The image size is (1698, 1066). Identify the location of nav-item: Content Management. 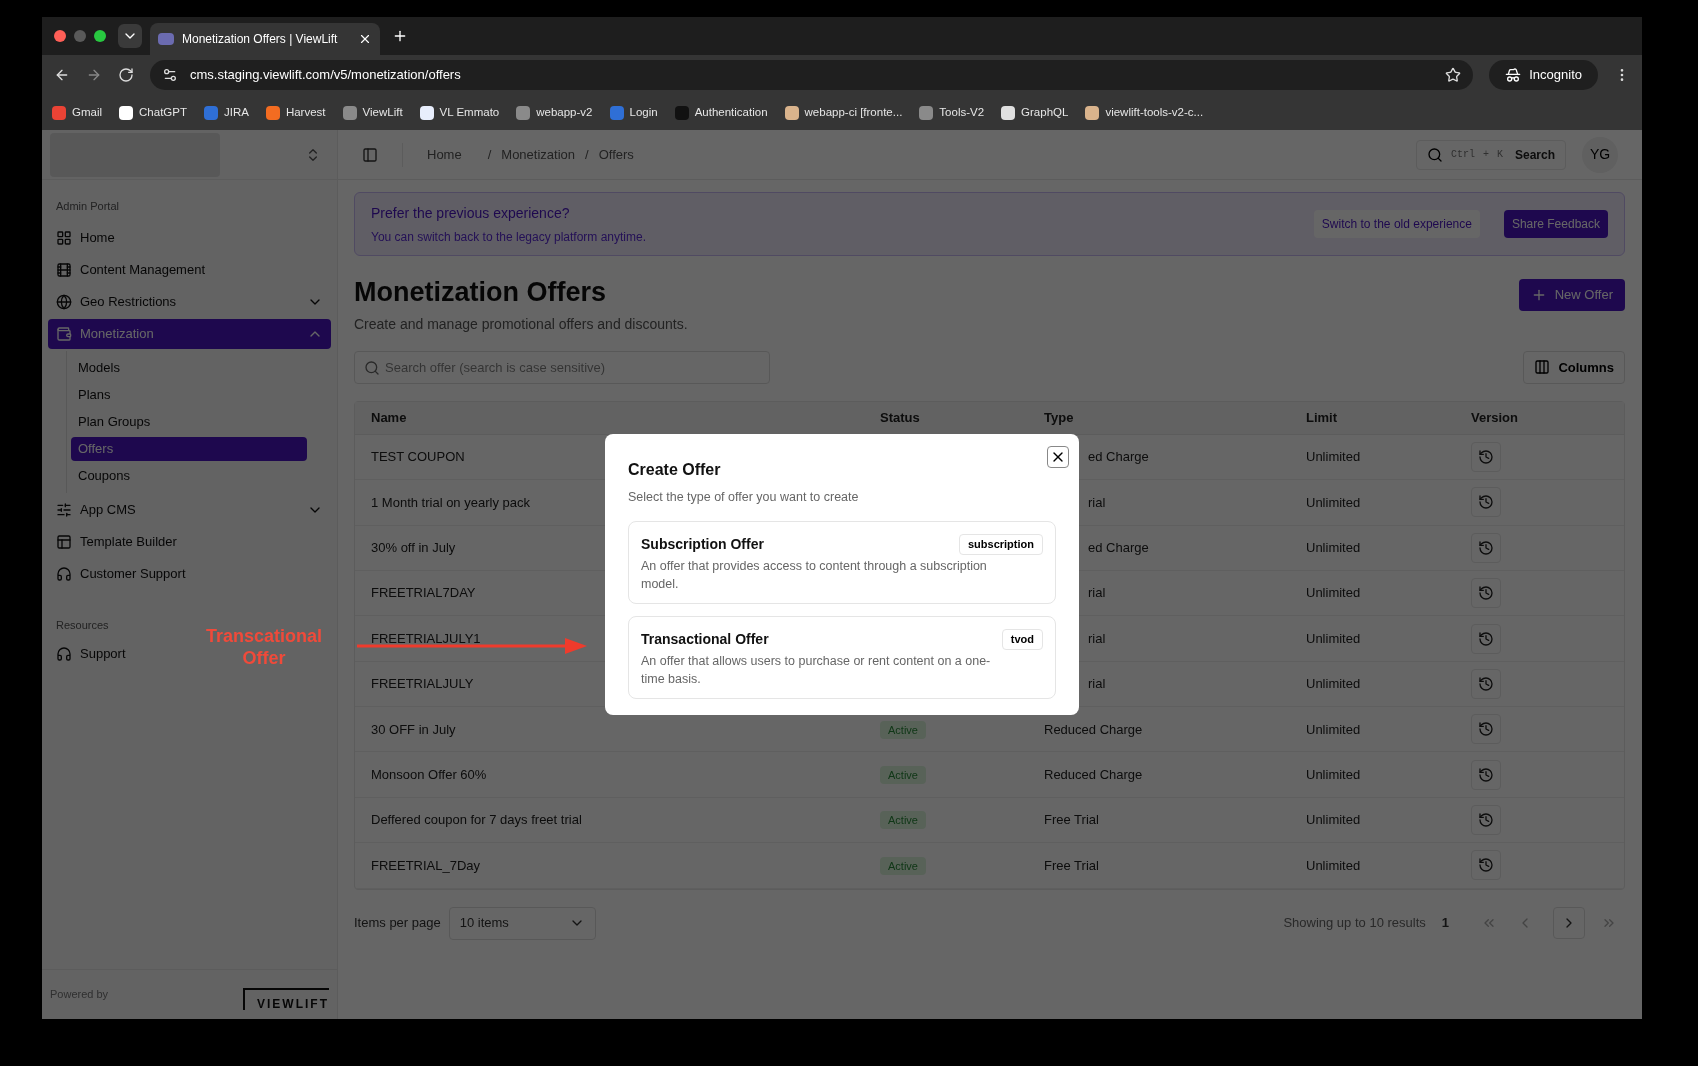
(189, 269).